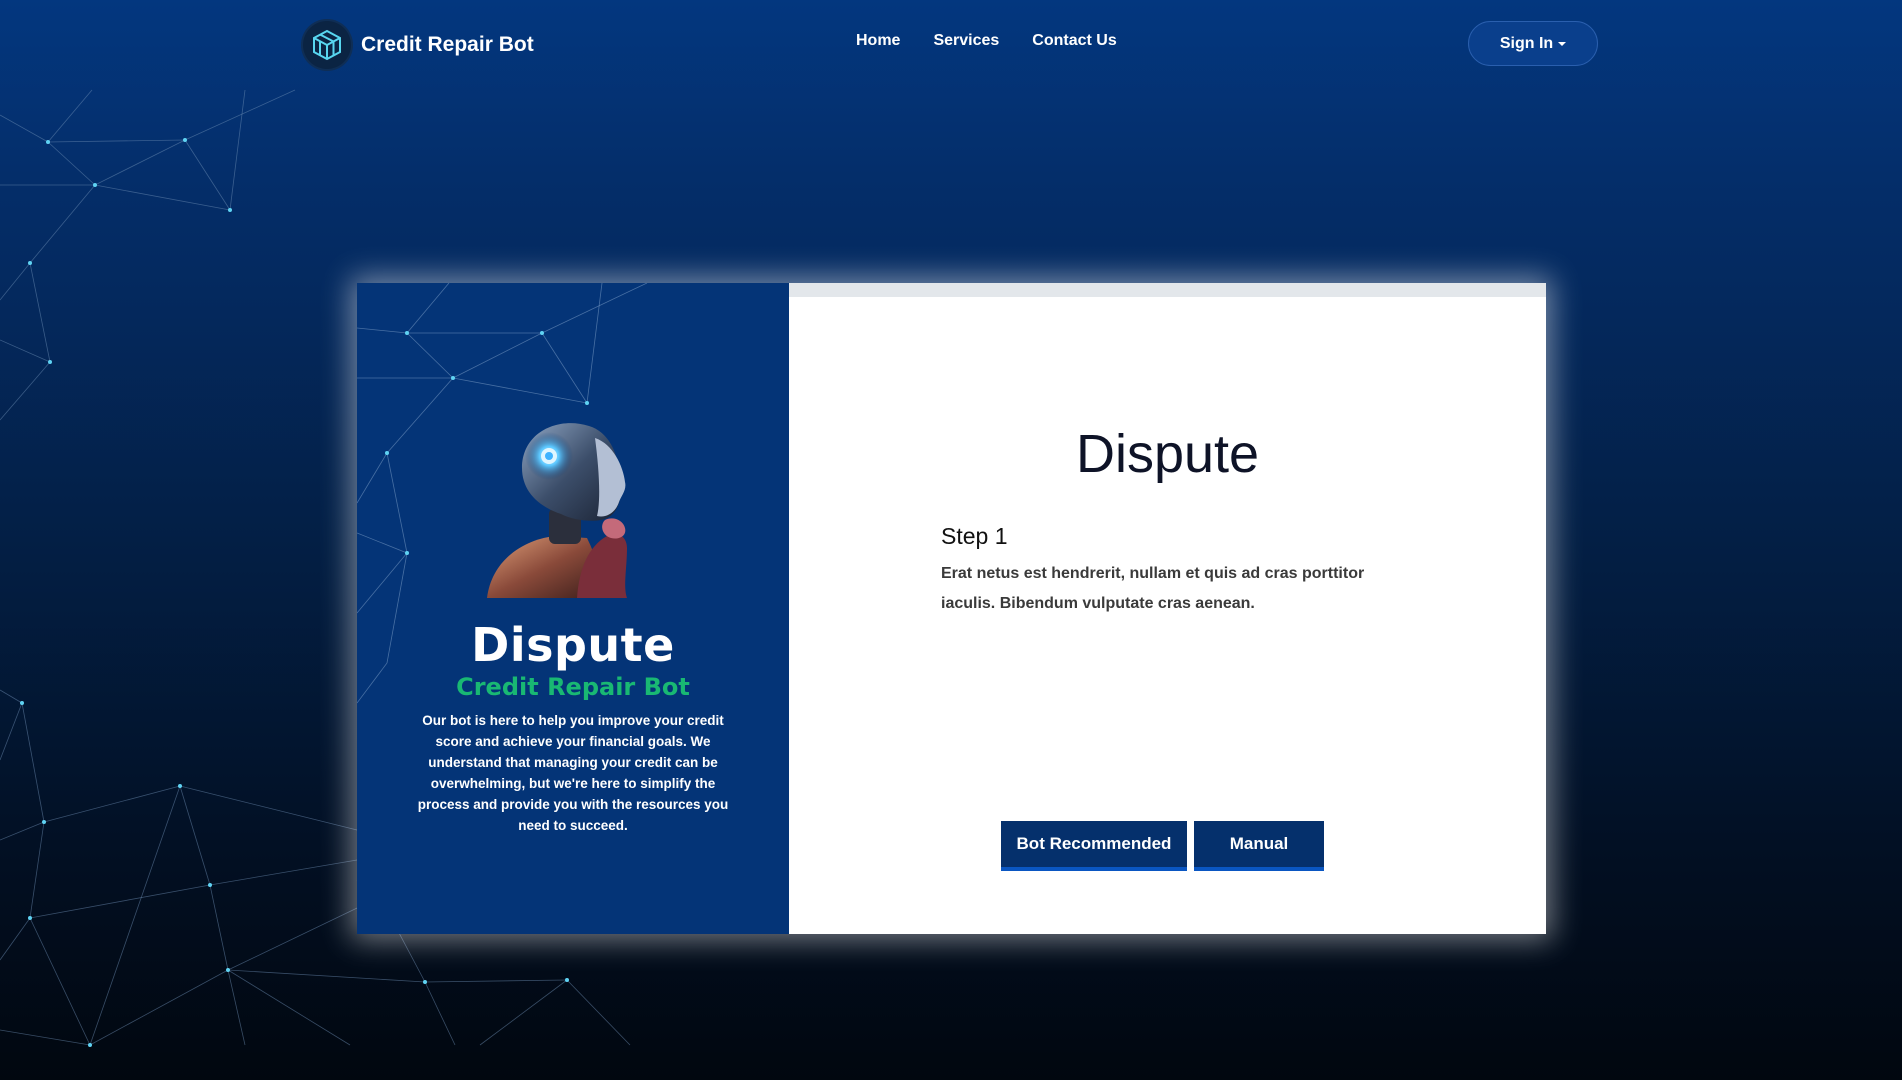  Describe the element at coordinates (447, 44) in the screenshot. I see `brand-name: Credit Repair Bot` at that location.